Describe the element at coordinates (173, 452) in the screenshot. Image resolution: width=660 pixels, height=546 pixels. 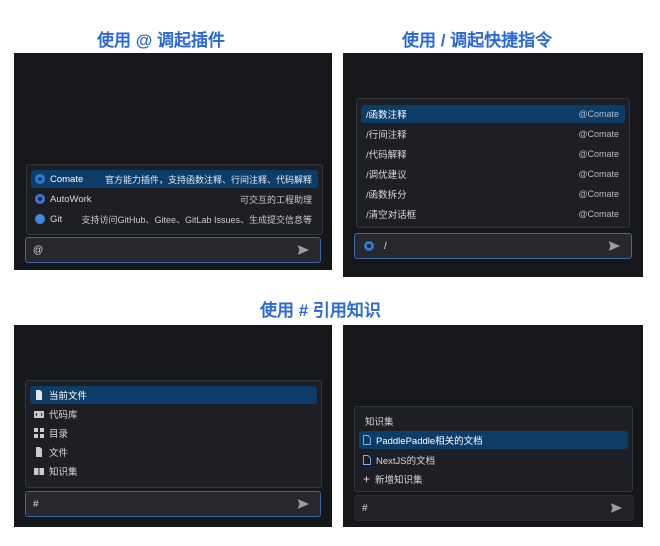
I see `reference-item-file: 文件` at that location.